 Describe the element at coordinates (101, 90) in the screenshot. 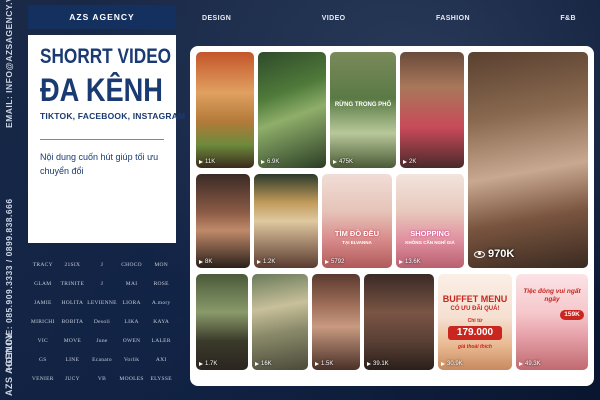

I see `hero-title-line2: ĐA KÊNH` at that location.